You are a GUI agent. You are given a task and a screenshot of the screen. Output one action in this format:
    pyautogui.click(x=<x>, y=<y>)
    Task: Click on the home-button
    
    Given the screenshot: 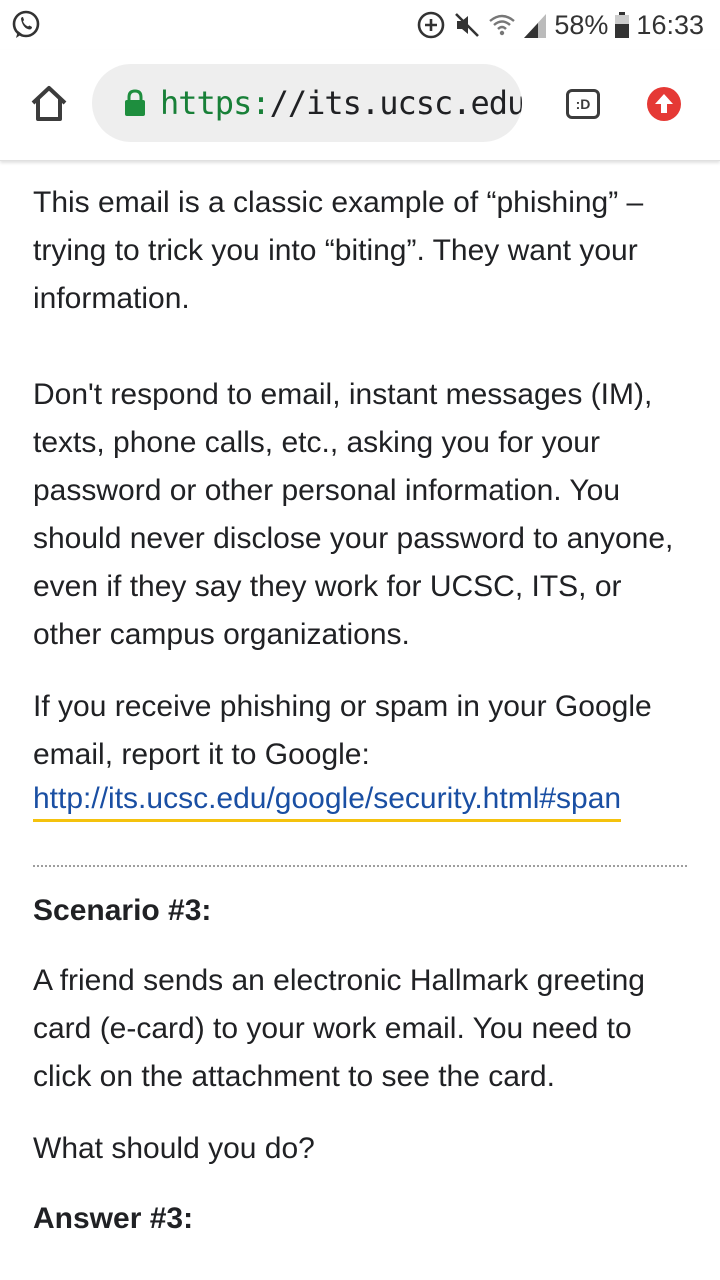 What is the action you would take?
    pyautogui.click(x=49, y=103)
    